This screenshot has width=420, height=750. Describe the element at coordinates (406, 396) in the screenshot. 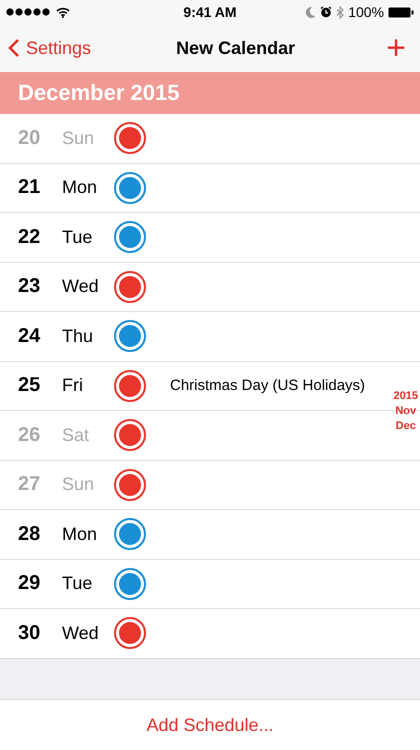

I see `index-label: 2015` at that location.